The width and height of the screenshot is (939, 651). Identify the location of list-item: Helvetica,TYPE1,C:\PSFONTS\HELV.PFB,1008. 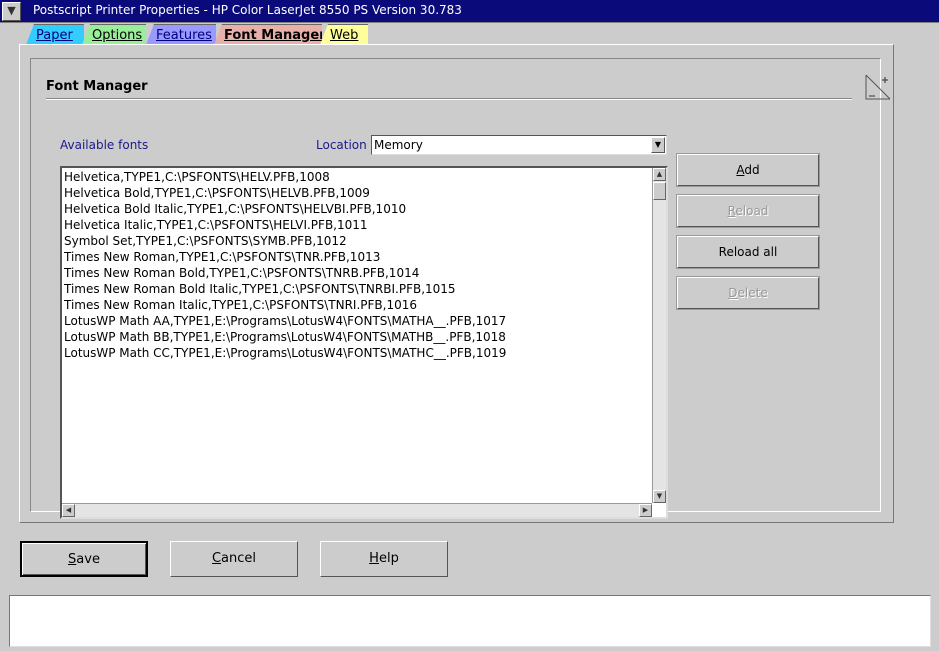
(357, 177).